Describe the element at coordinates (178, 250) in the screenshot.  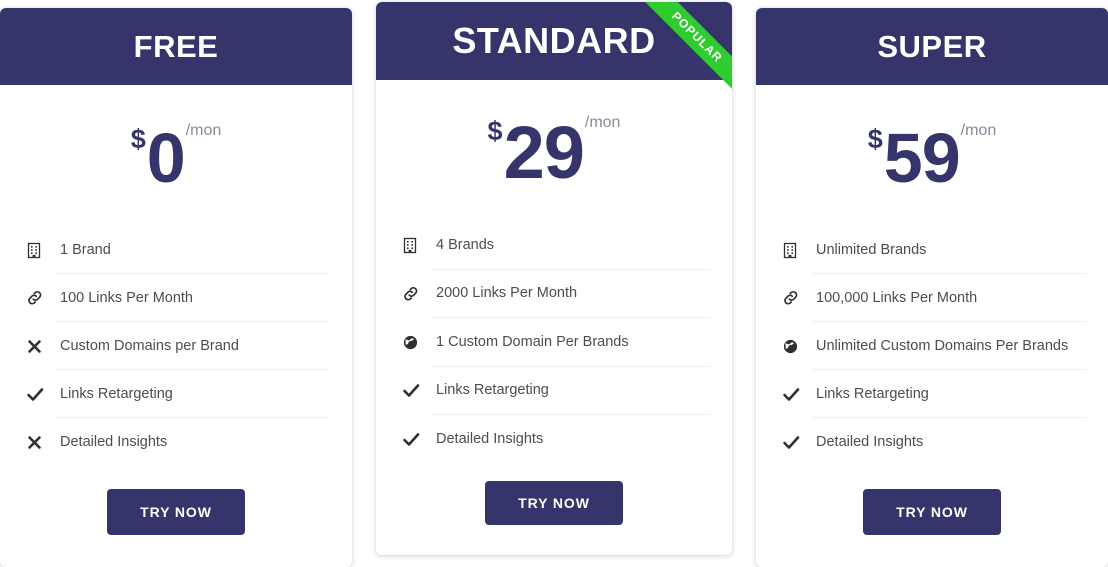
I see `list-item: 1 Brand` at that location.